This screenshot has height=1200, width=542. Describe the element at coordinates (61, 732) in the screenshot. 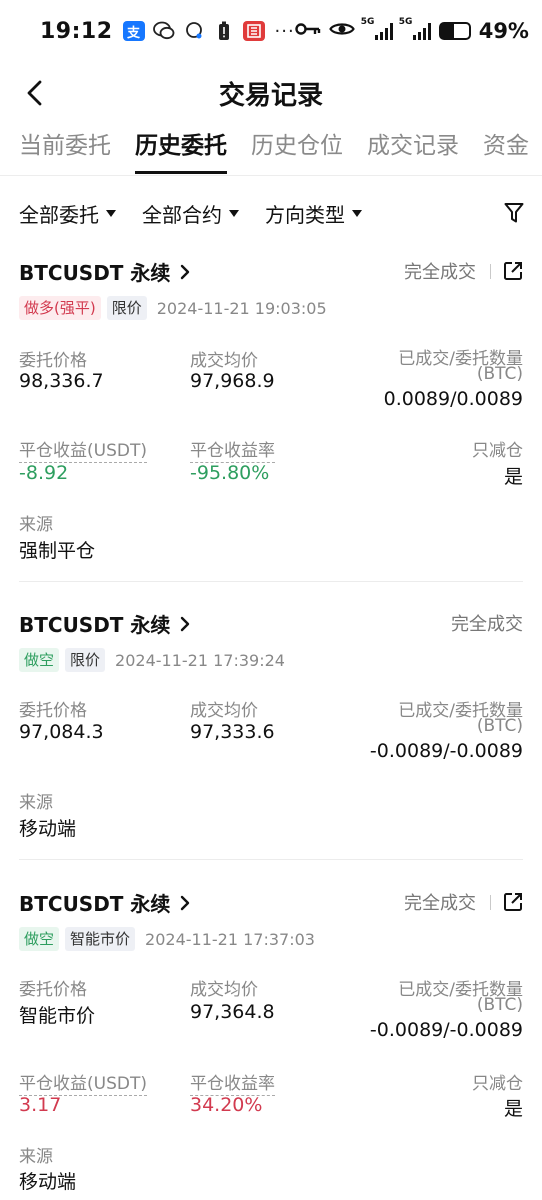

I see `order-price-value: 97,084.3` at that location.